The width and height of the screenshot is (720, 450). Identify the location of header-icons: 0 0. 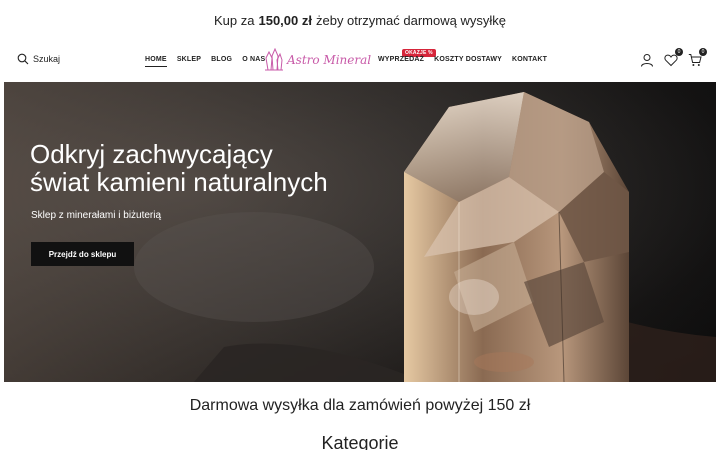
(673, 57).